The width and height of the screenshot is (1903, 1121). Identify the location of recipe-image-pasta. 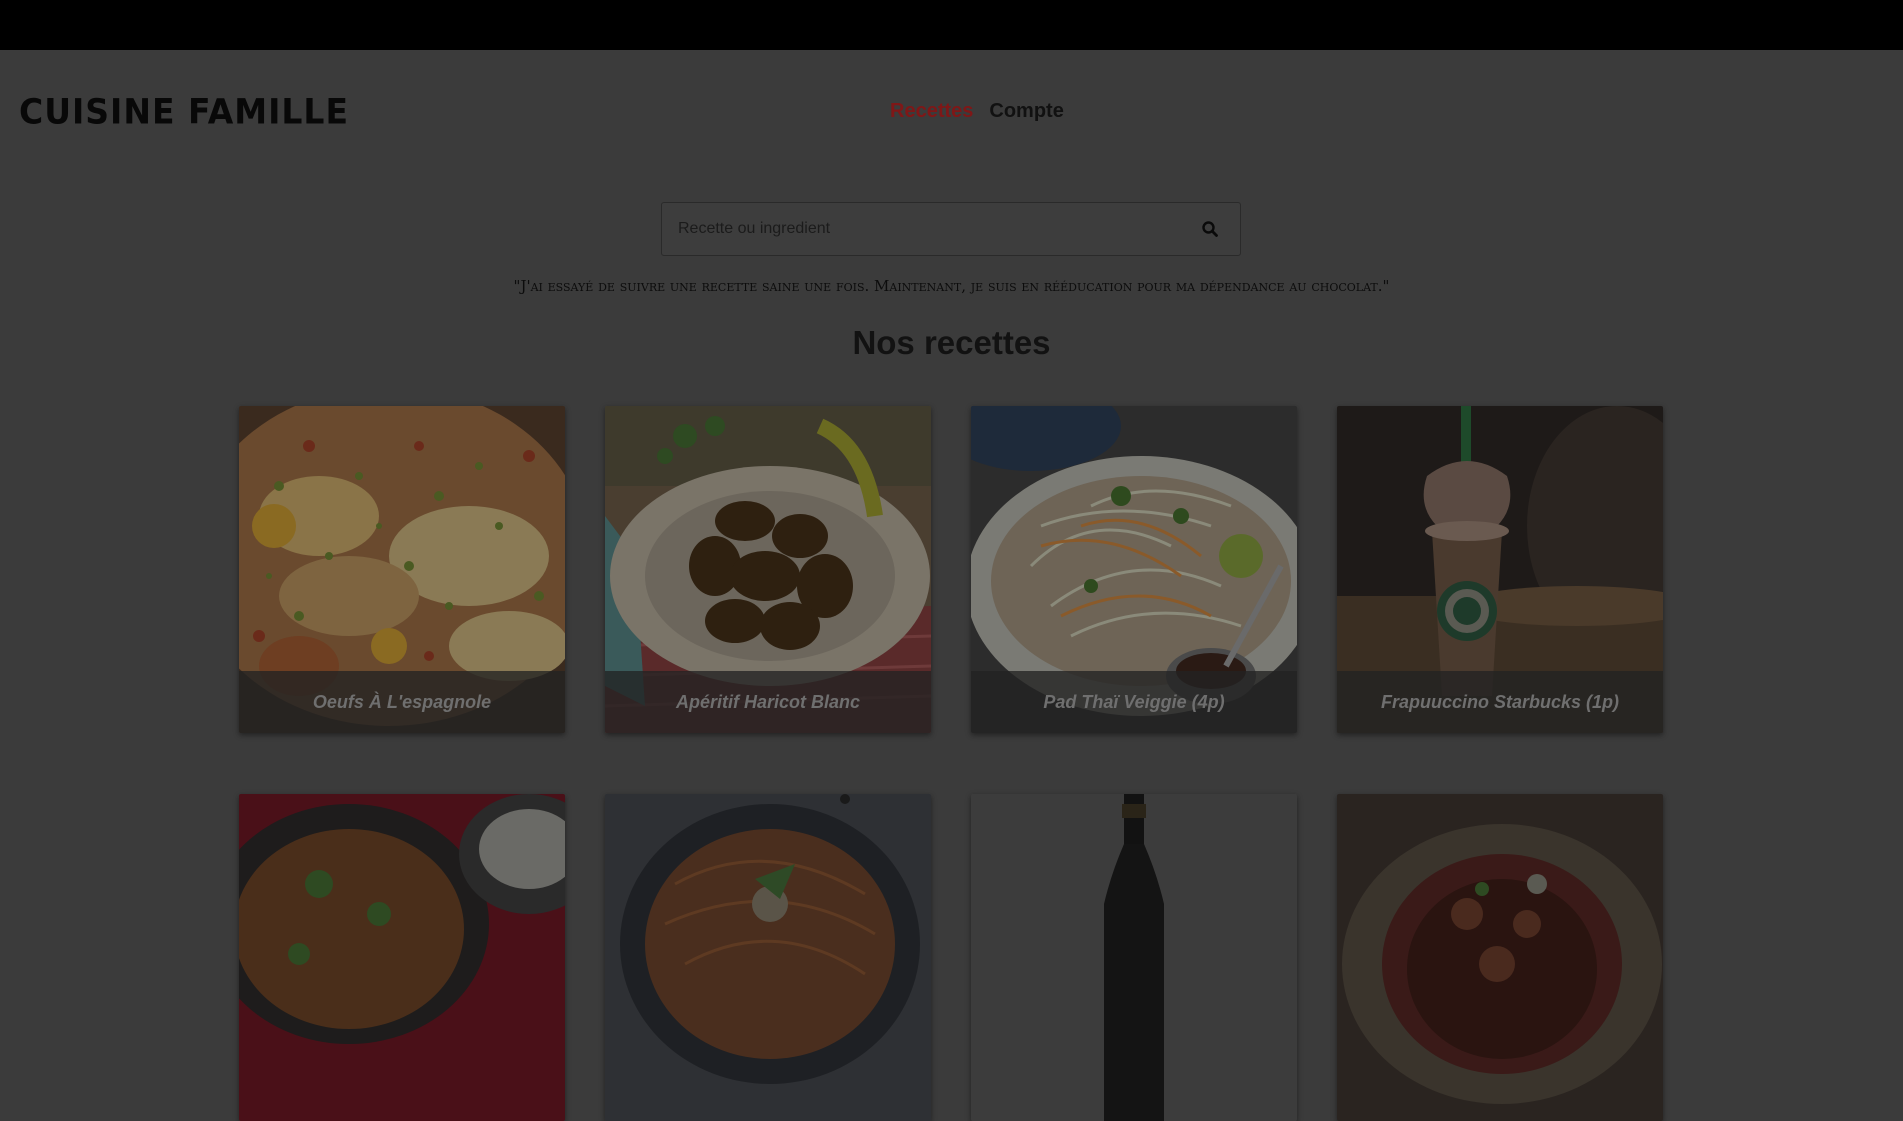
(768, 957).